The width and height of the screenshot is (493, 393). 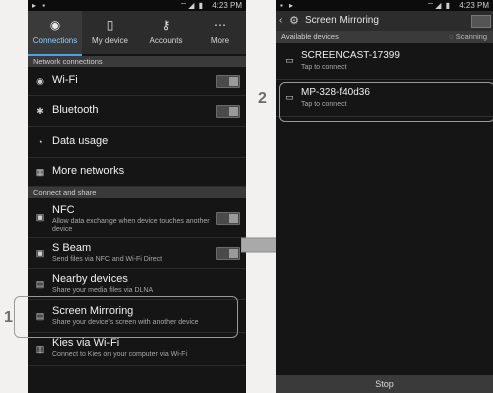 What do you see at coordinates (481, 21) in the screenshot?
I see `screen-mirroring-switch` at bounding box center [481, 21].